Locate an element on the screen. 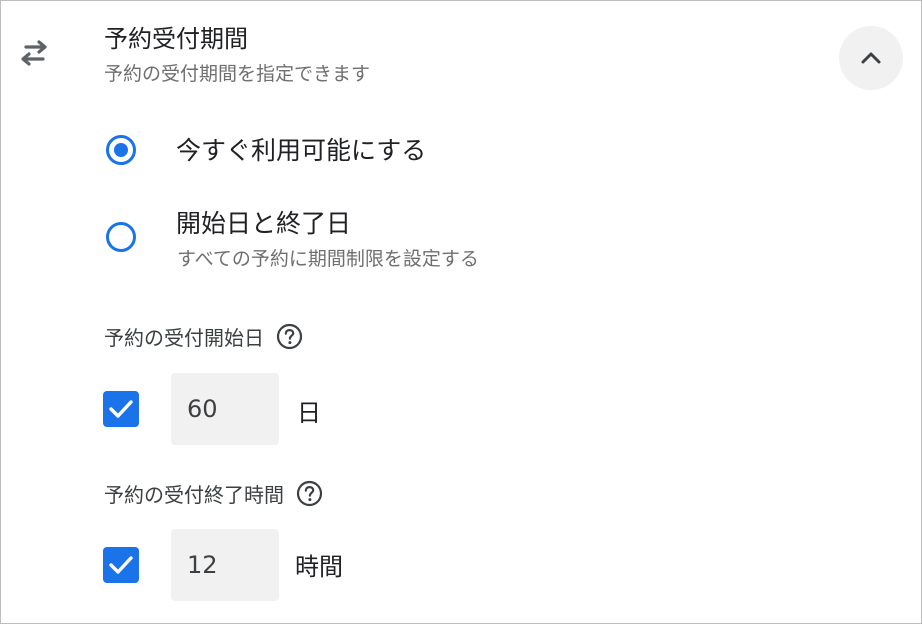 The width and height of the screenshot is (922, 624). end-time-checkbox is located at coordinates (121, 565).